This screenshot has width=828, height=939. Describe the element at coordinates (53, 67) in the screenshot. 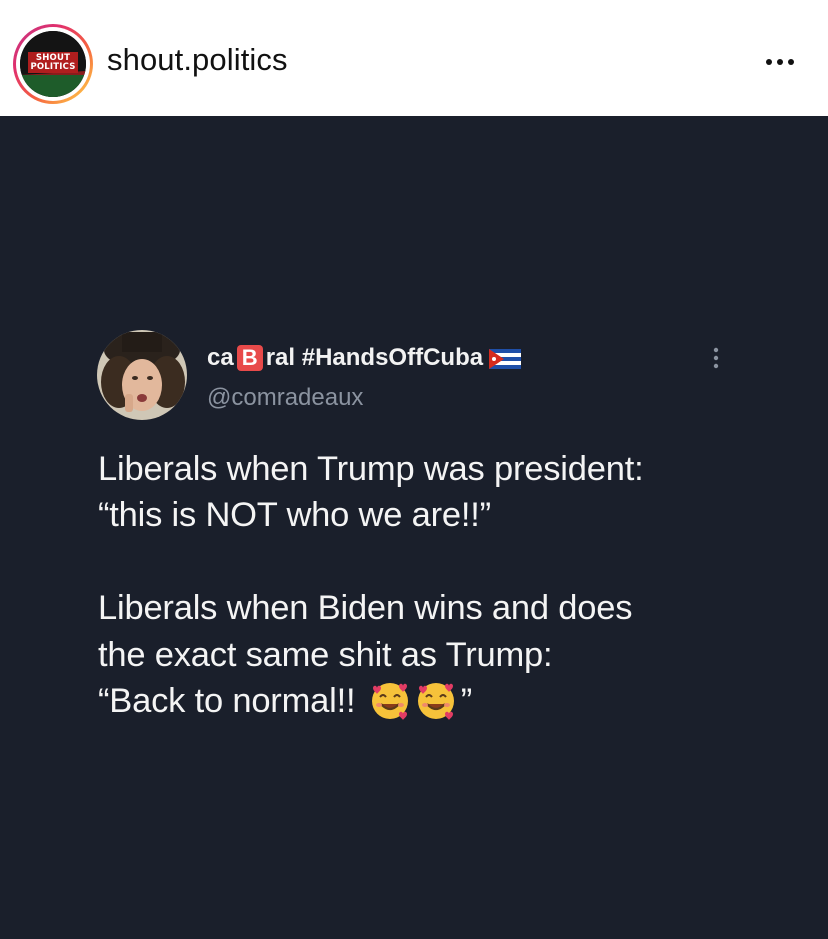

I see `logo-line-2: POLITICS` at that location.